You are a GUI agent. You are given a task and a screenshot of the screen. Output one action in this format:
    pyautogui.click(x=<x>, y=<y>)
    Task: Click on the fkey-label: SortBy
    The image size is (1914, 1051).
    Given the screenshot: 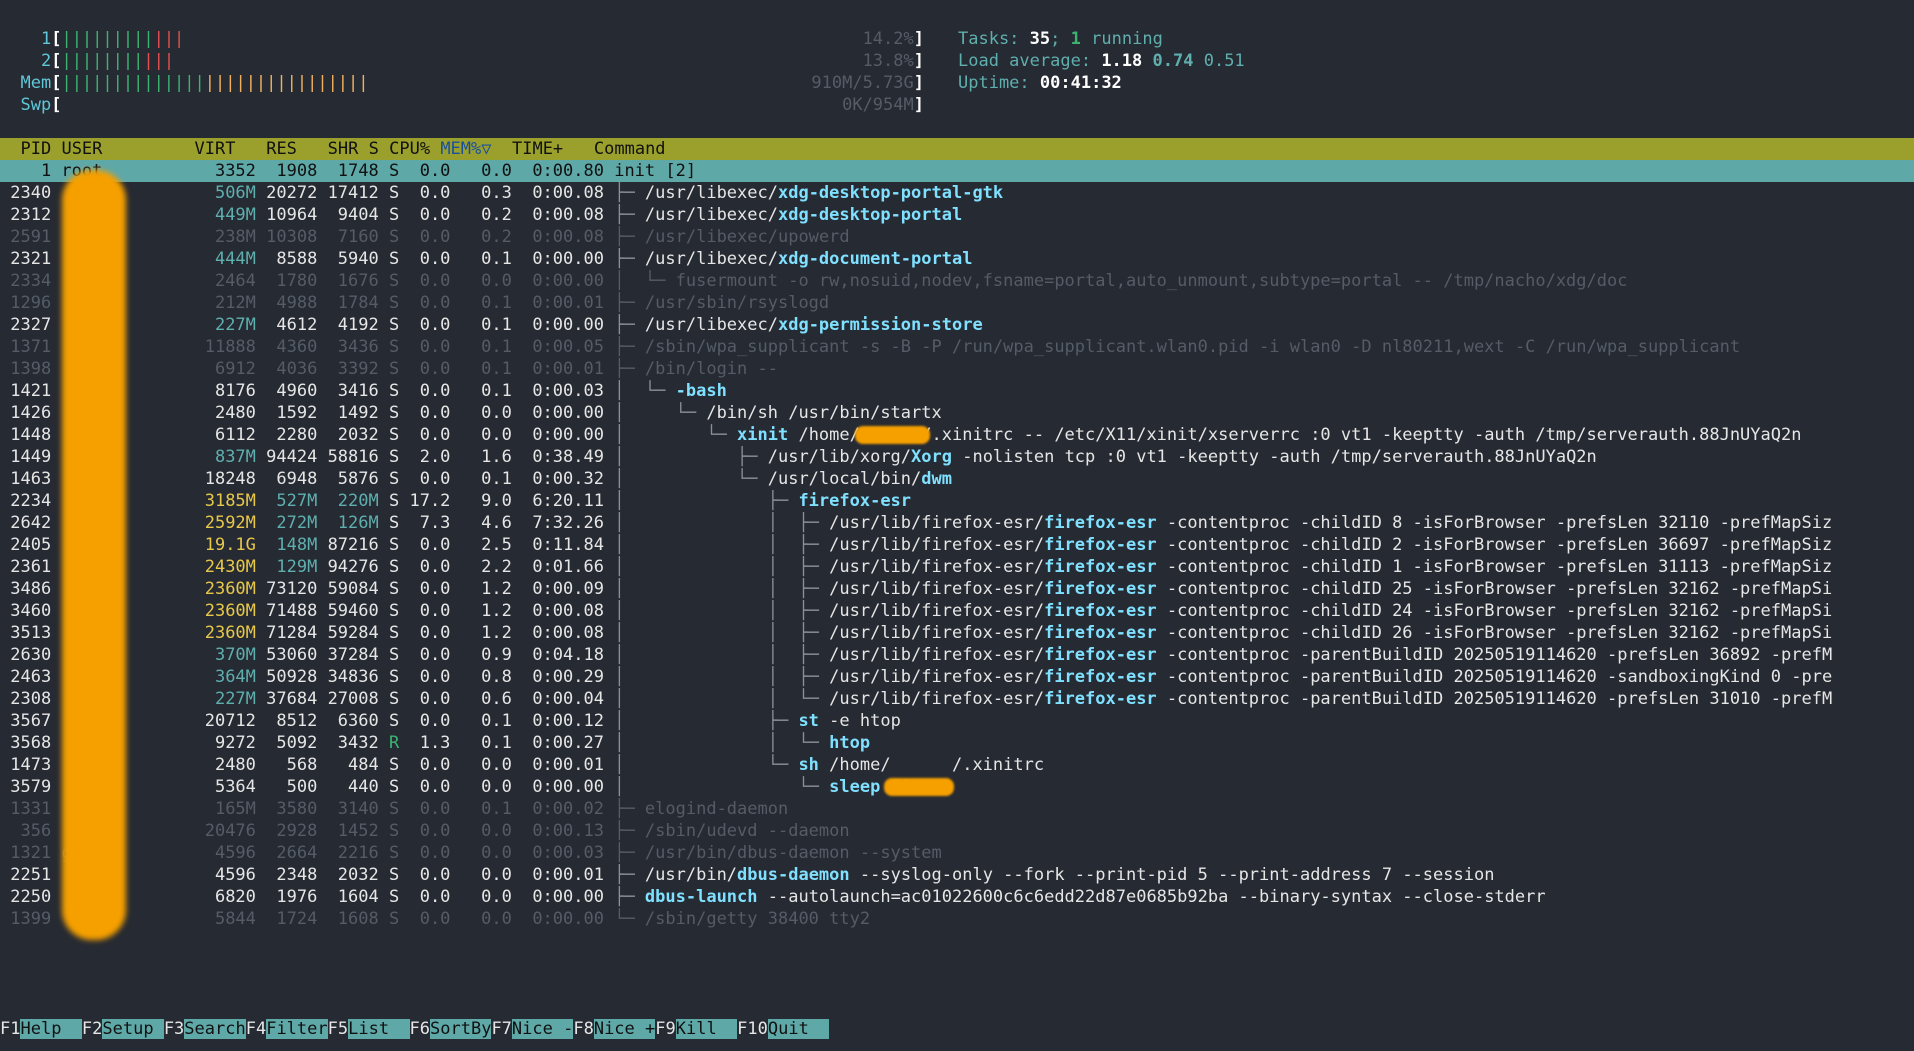 What is the action you would take?
    pyautogui.click(x=461, y=1029)
    